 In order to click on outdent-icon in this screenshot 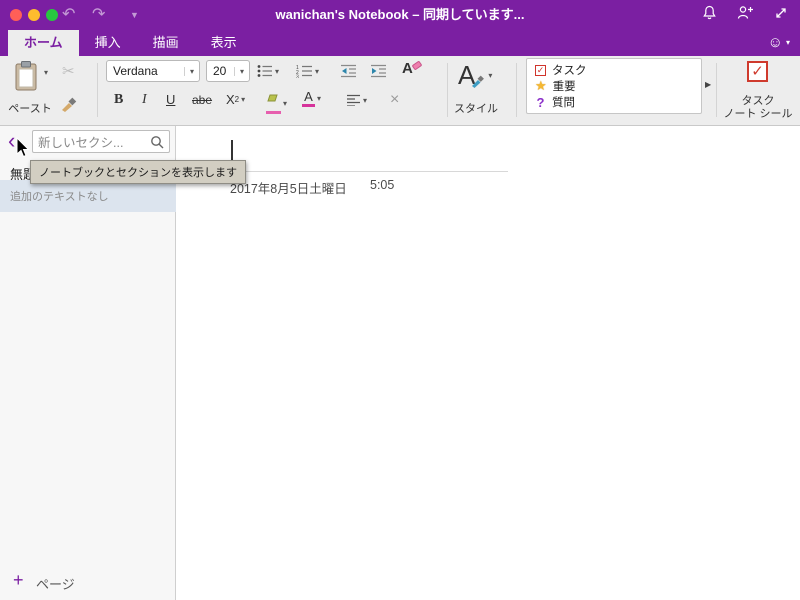, I will do `click(348, 71)`.